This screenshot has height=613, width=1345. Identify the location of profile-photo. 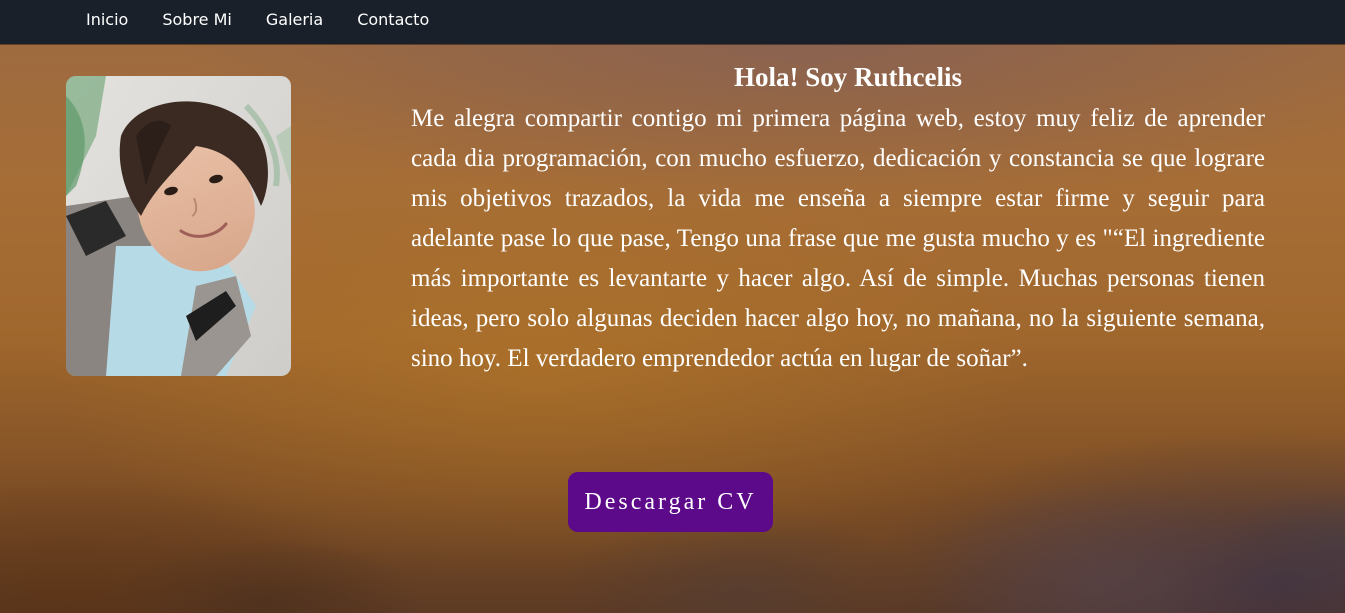
(178, 226).